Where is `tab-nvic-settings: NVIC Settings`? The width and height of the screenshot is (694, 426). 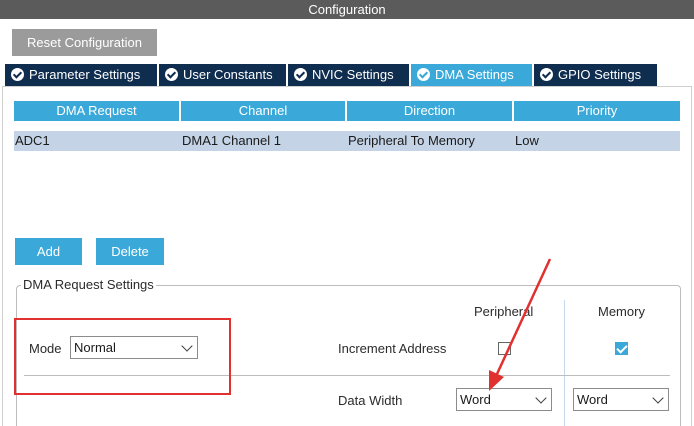
tab-nvic-settings: NVIC Settings is located at coordinates (348, 75).